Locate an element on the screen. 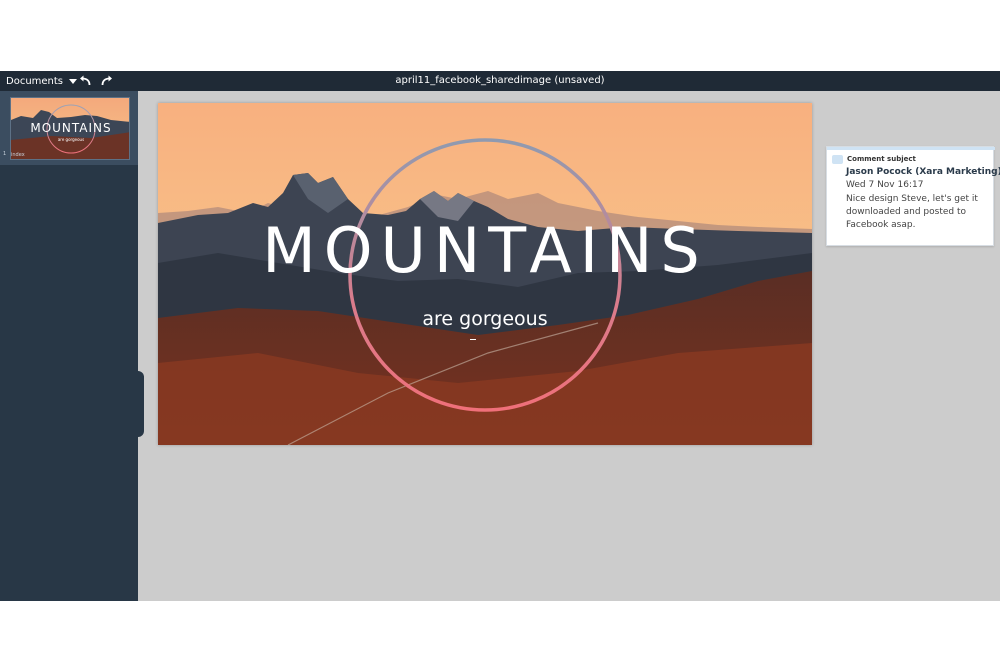 This screenshot has height=667, width=1000. panel-resize-handle is located at coordinates (139, 404).